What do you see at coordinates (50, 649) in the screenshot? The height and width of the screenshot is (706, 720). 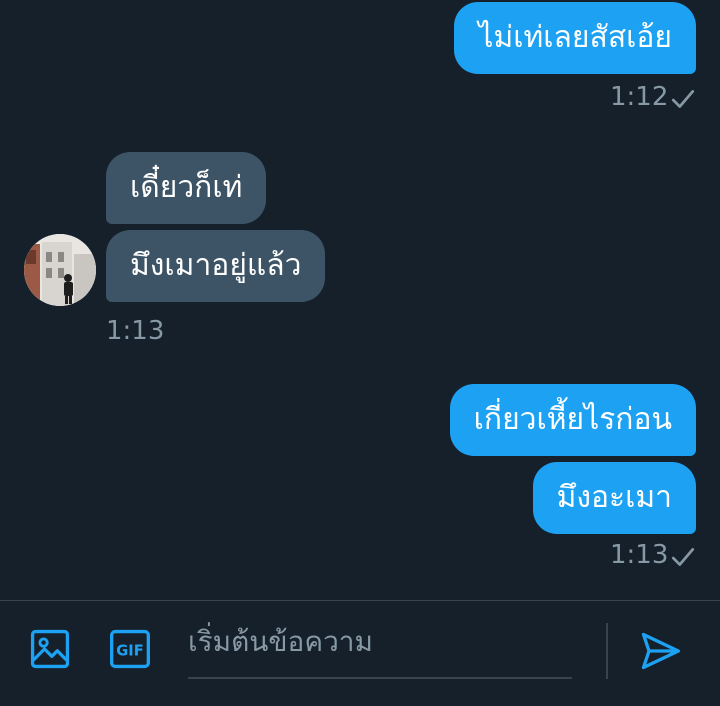 I see `image-icon` at bounding box center [50, 649].